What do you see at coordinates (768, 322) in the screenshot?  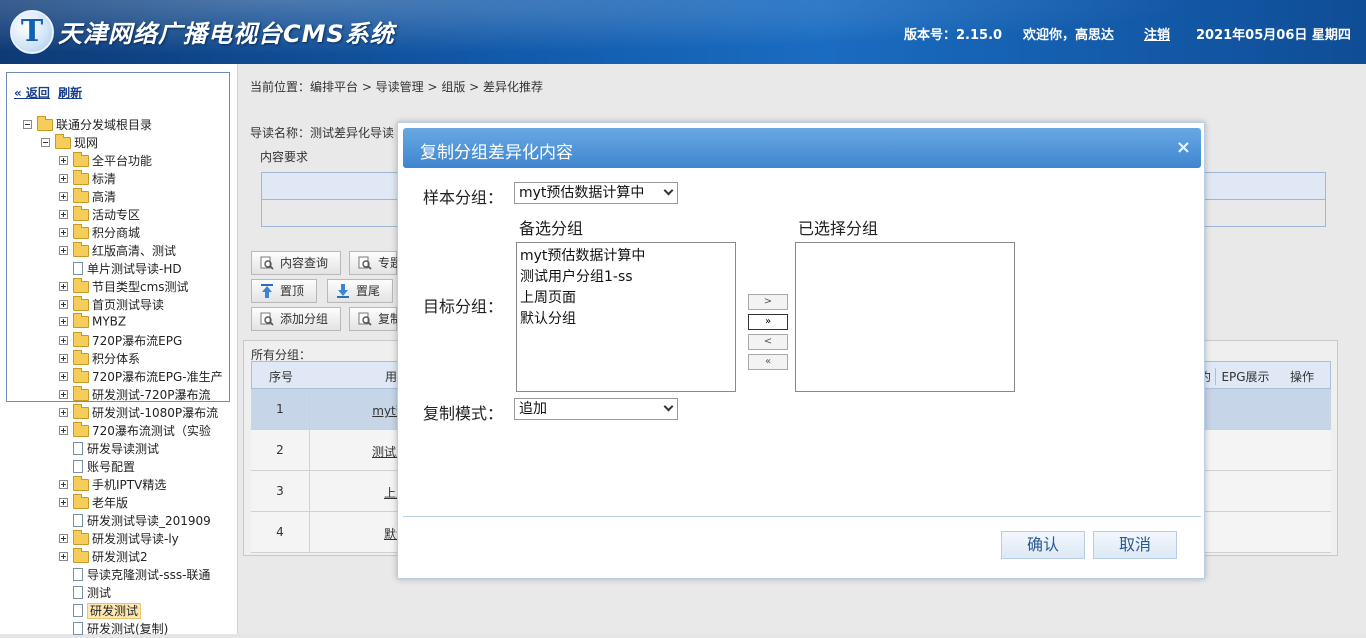 I see `move-all-right-button: »` at bounding box center [768, 322].